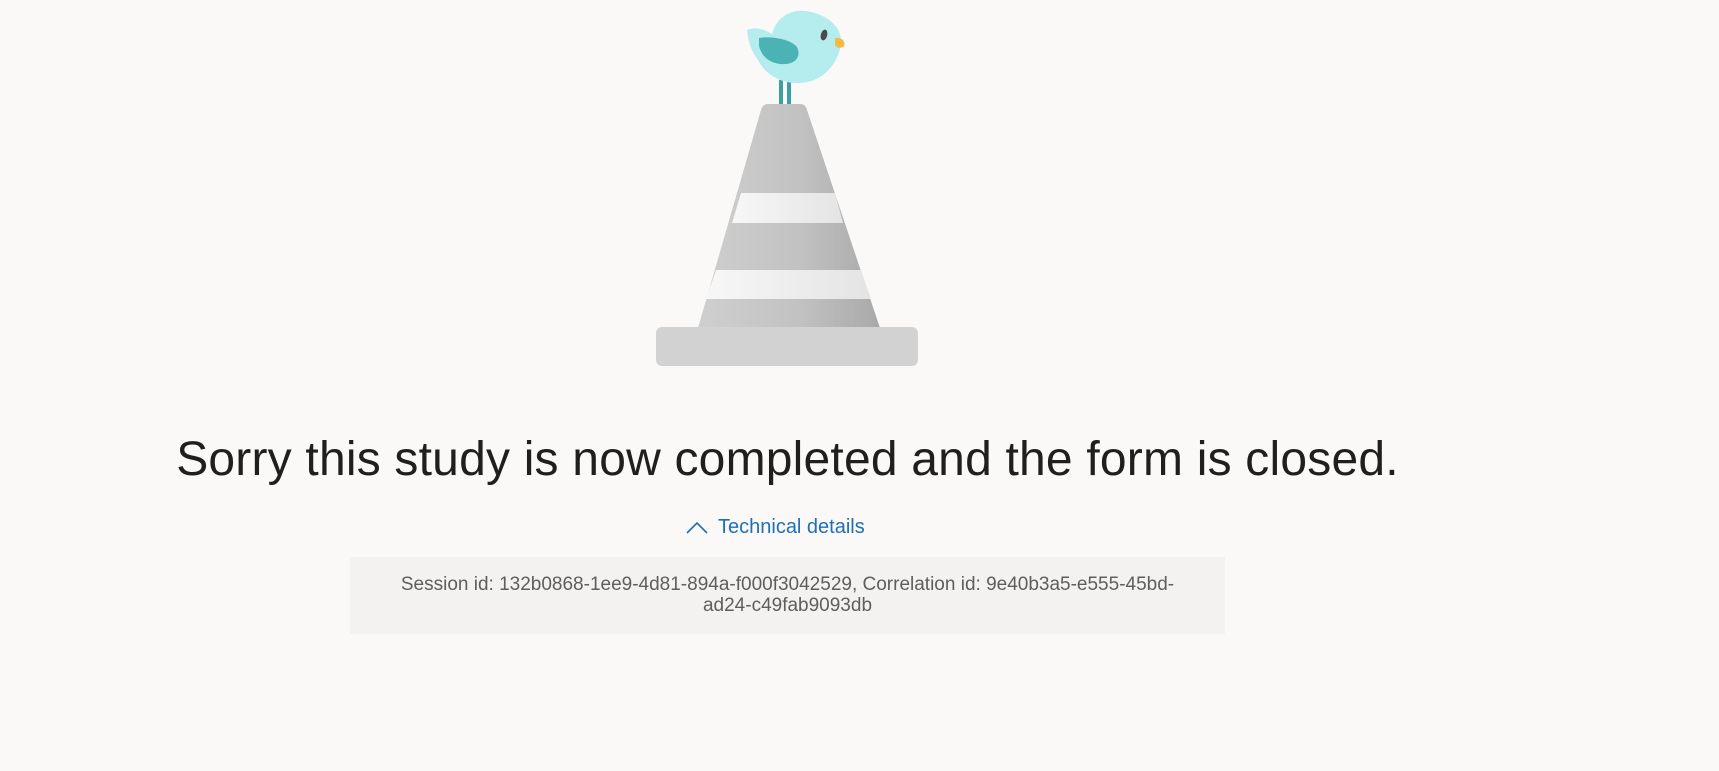 The height and width of the screenshot is (771, 1719). Describe the element at coordinates (697, 527) in the screenshot. I see `chevron-up-icon` at that location.